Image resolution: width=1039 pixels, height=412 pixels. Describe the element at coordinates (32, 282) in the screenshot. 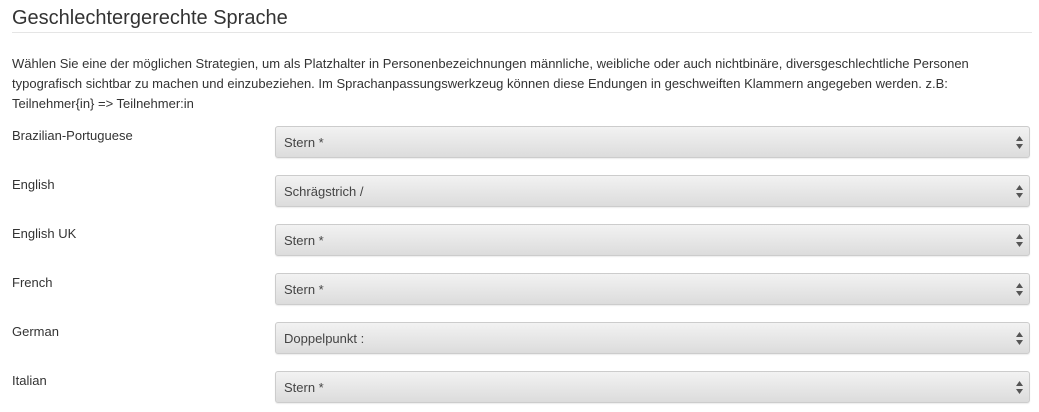

I see `language-label: French` at that location.